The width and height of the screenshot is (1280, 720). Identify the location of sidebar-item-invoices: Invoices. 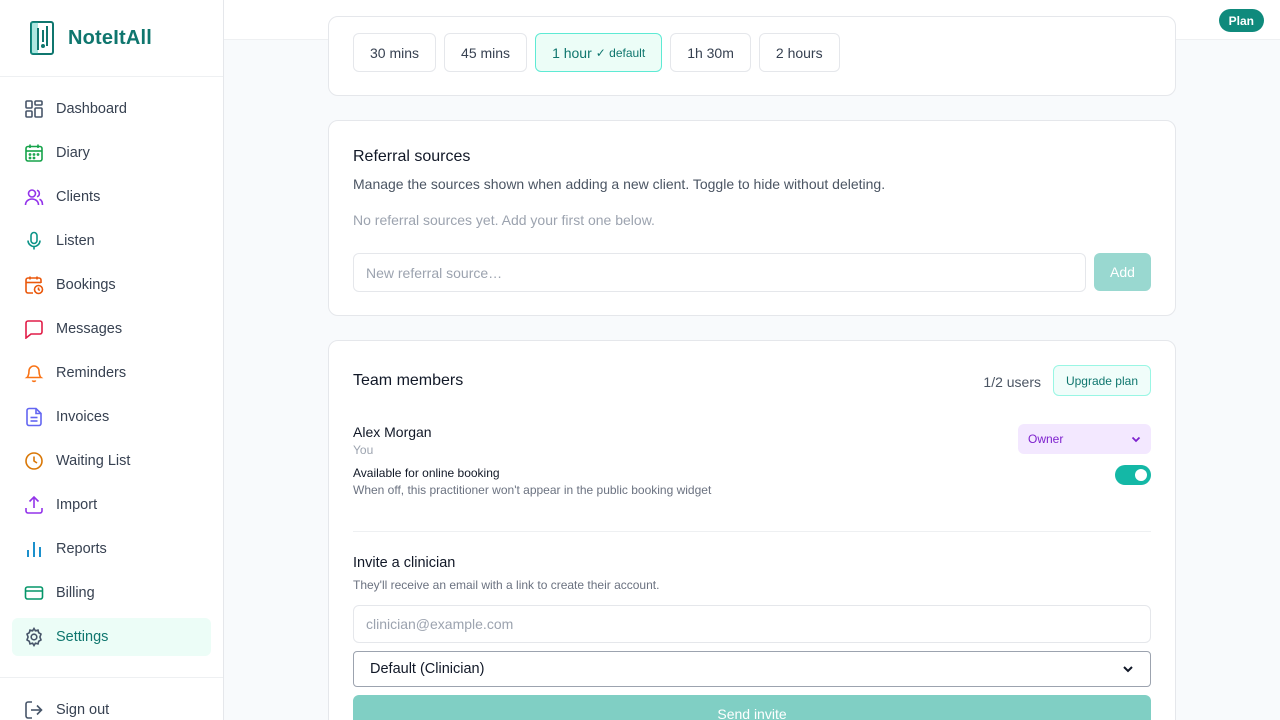
(111, 417).